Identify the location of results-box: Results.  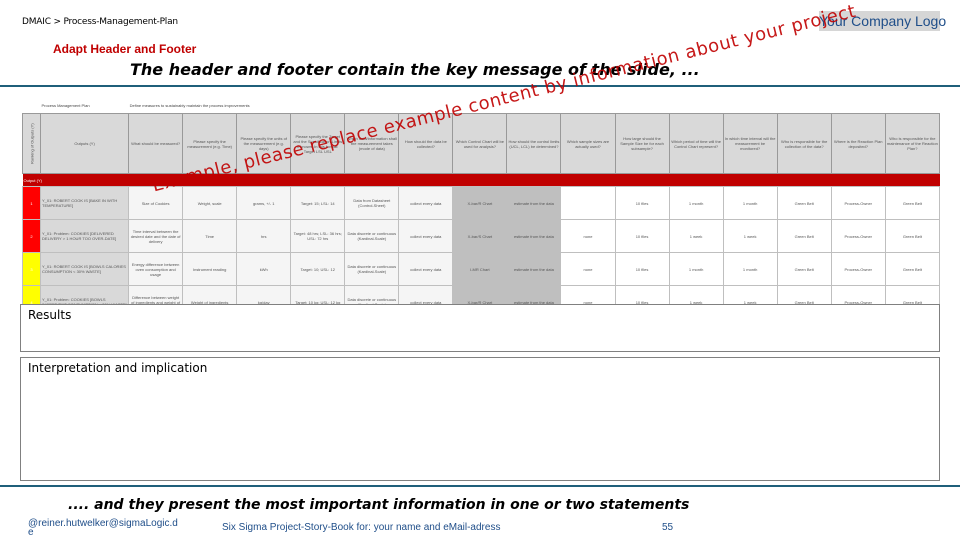
(480, 328).